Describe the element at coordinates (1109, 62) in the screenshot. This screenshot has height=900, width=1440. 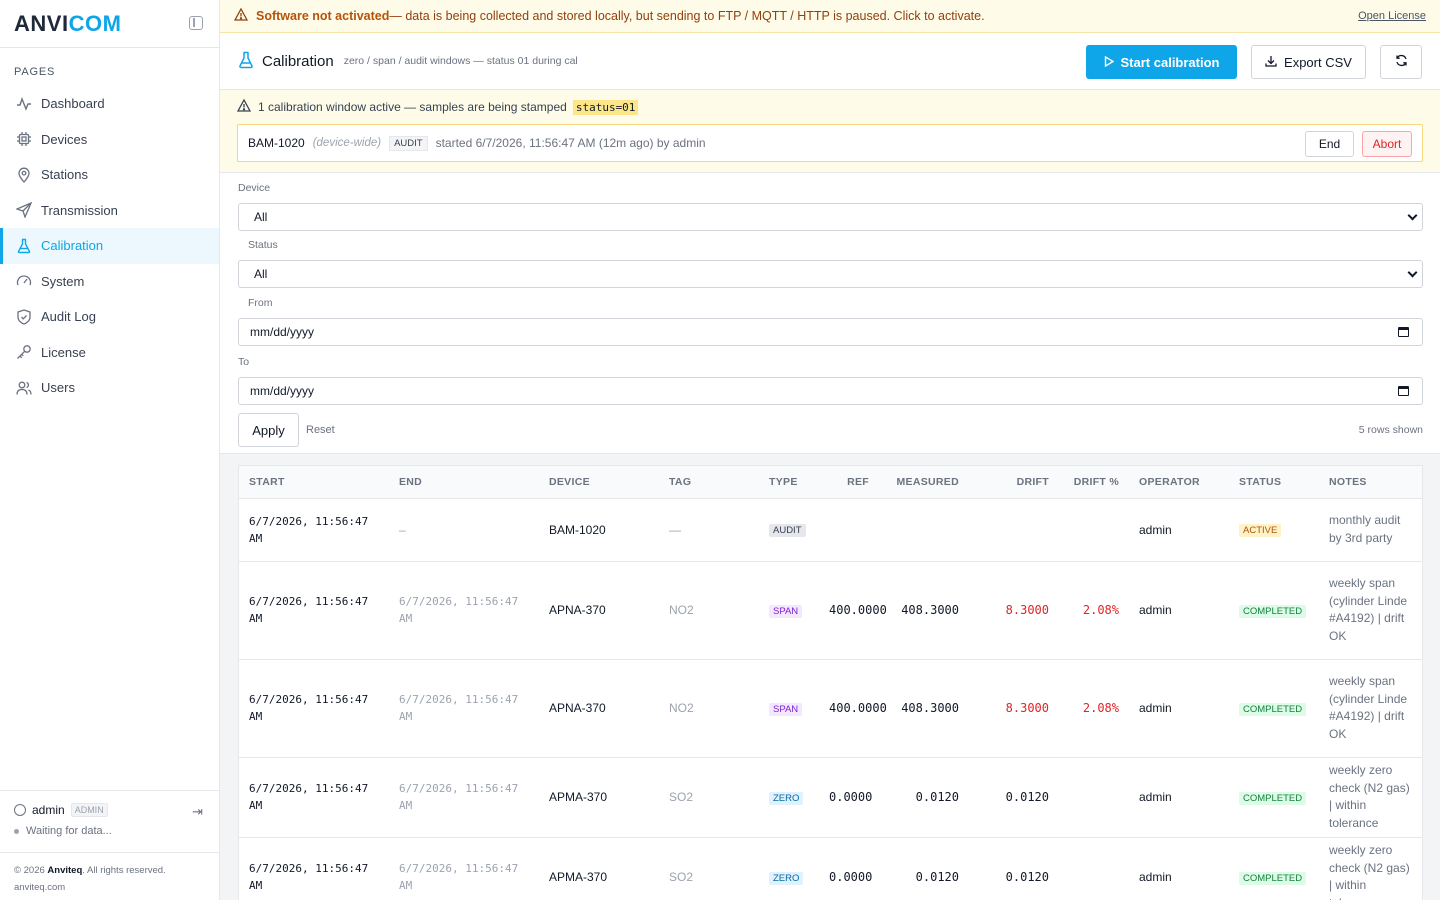
I see `play-icon` at that location.